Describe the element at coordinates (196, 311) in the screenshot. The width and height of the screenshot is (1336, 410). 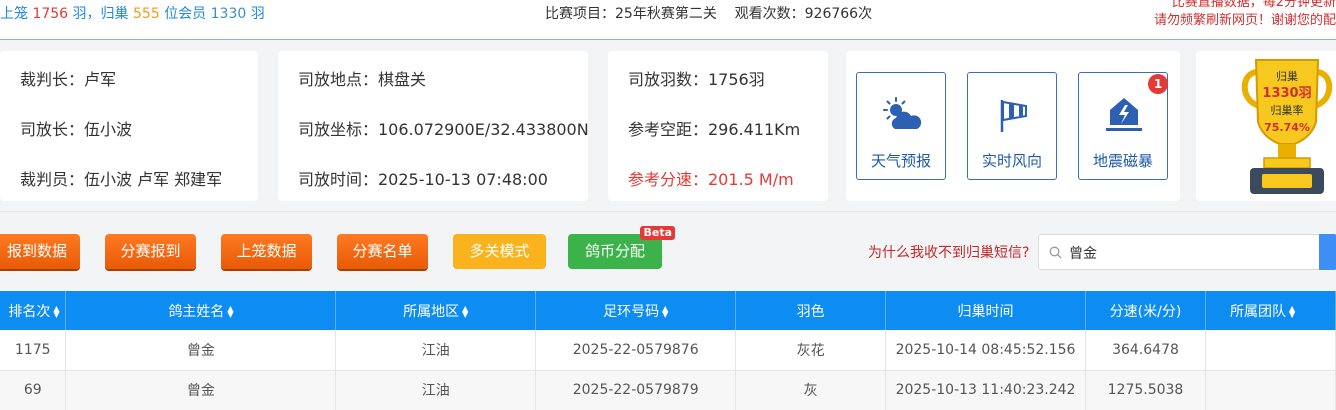
I see `header-owner-label: 鸽主姓名` at that location.